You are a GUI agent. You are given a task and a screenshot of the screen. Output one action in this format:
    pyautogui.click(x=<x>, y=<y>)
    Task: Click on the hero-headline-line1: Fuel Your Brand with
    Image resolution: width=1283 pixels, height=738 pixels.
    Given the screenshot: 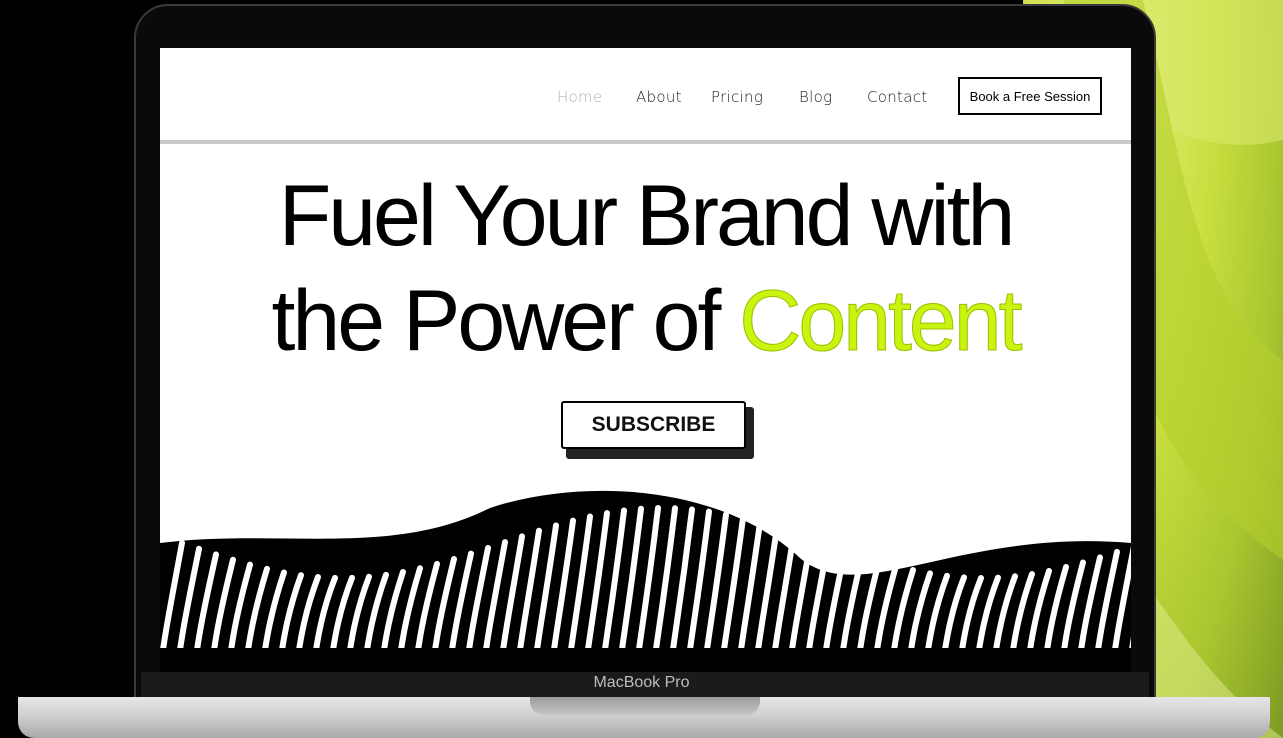 What is the action you would take?
    pyautogui.click(x=647, y=216)
    